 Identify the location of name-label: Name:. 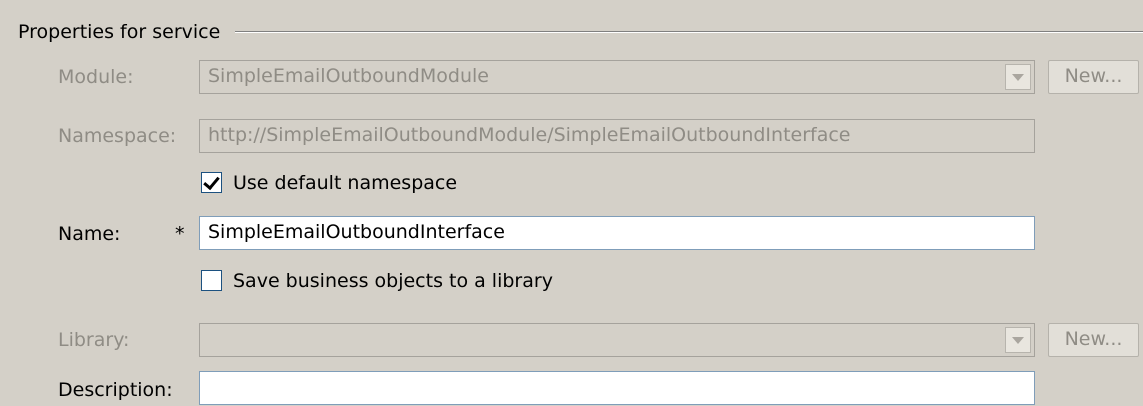
(89, 234).